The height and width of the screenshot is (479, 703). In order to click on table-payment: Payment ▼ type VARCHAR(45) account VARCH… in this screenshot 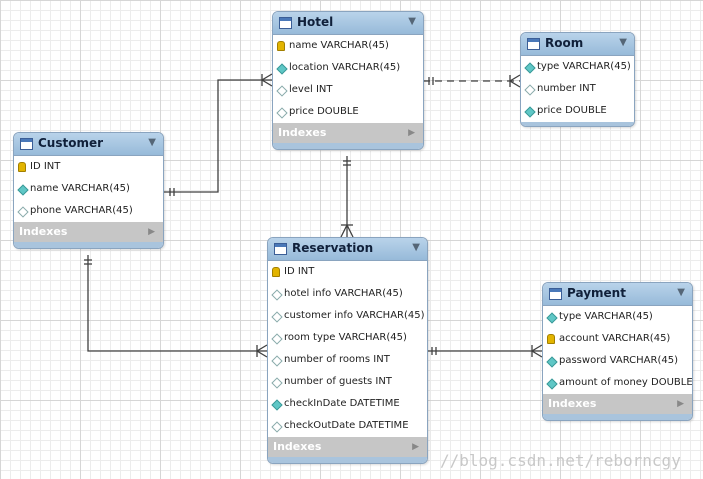, I will do `click(617, 351)`.